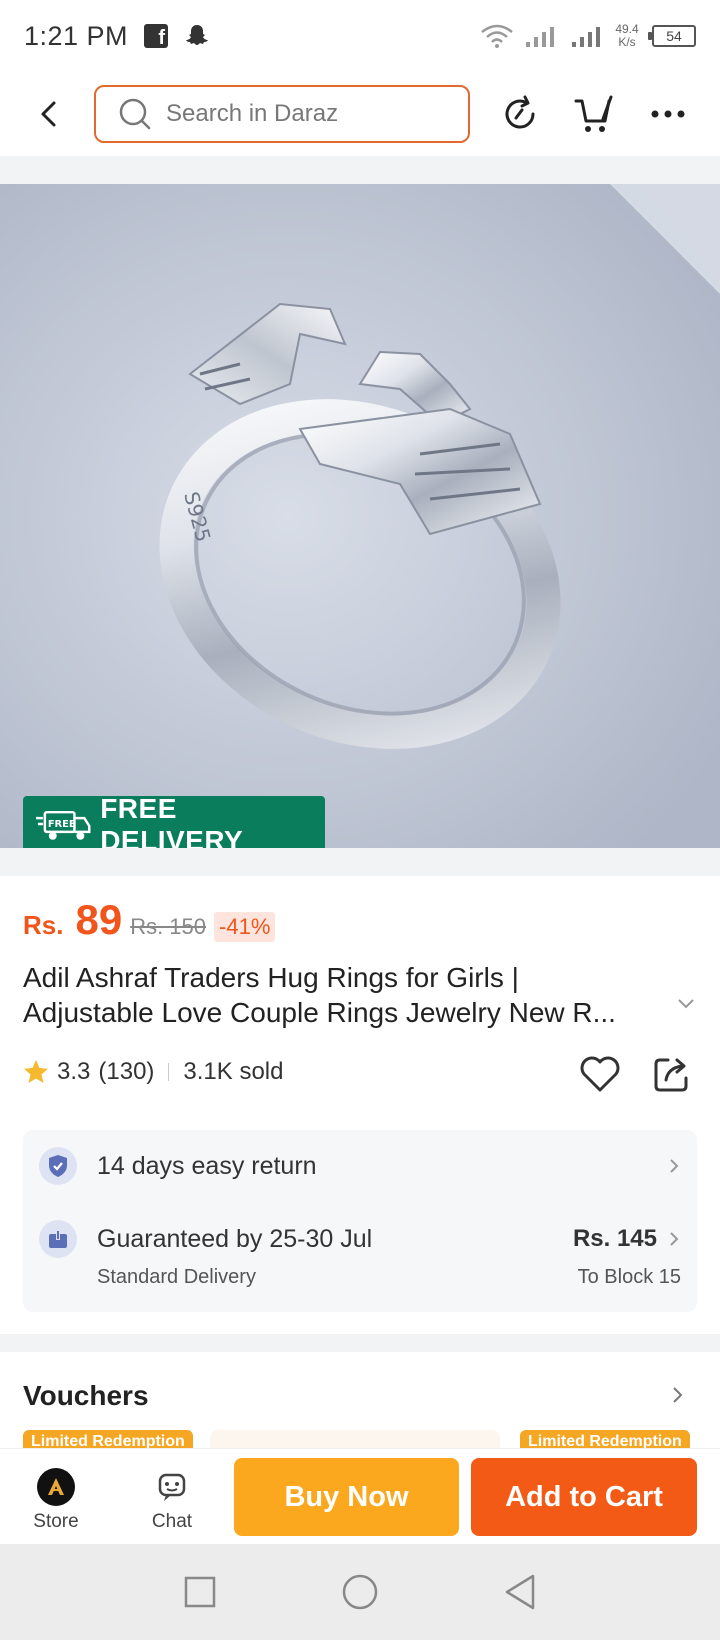  I want to click on back-button, so click(49, 114).